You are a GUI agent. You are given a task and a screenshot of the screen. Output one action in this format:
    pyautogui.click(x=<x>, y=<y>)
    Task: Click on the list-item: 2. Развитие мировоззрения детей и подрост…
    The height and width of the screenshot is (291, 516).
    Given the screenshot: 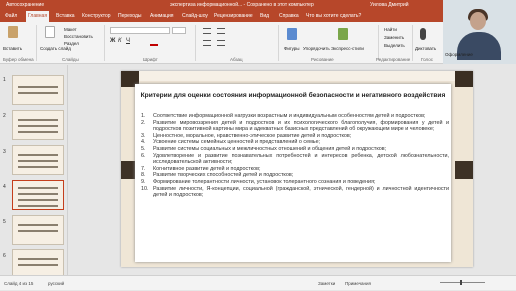 What is the action you would take?
    pyautogui.click(x=295, y=126)
    